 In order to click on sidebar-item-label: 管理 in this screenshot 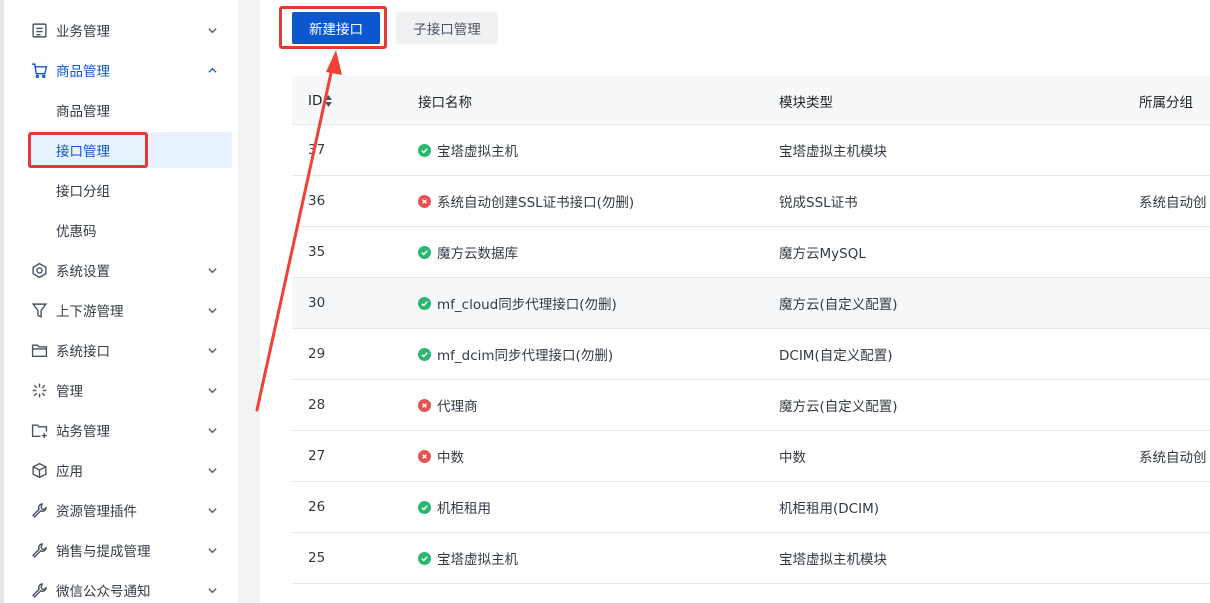, I will do `click(69, 392)`.